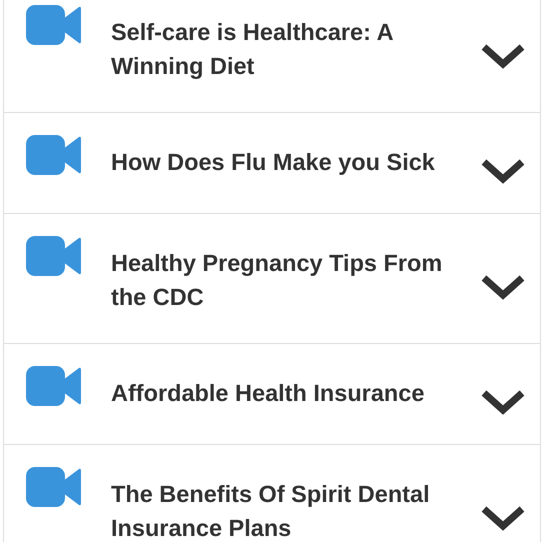 The image size is (544, 542). What do you see at coordinates (291, 280) in the screenshot?
I see `video-title-link: Healthy Pregnancy Tips From the CDC` at bounding box center [291, 280].